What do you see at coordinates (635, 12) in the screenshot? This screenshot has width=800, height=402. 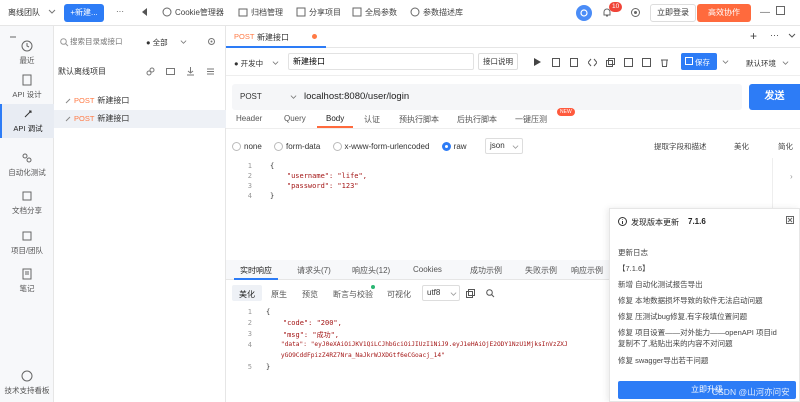 I see `settings-icon` at bounding box center [635, 12].